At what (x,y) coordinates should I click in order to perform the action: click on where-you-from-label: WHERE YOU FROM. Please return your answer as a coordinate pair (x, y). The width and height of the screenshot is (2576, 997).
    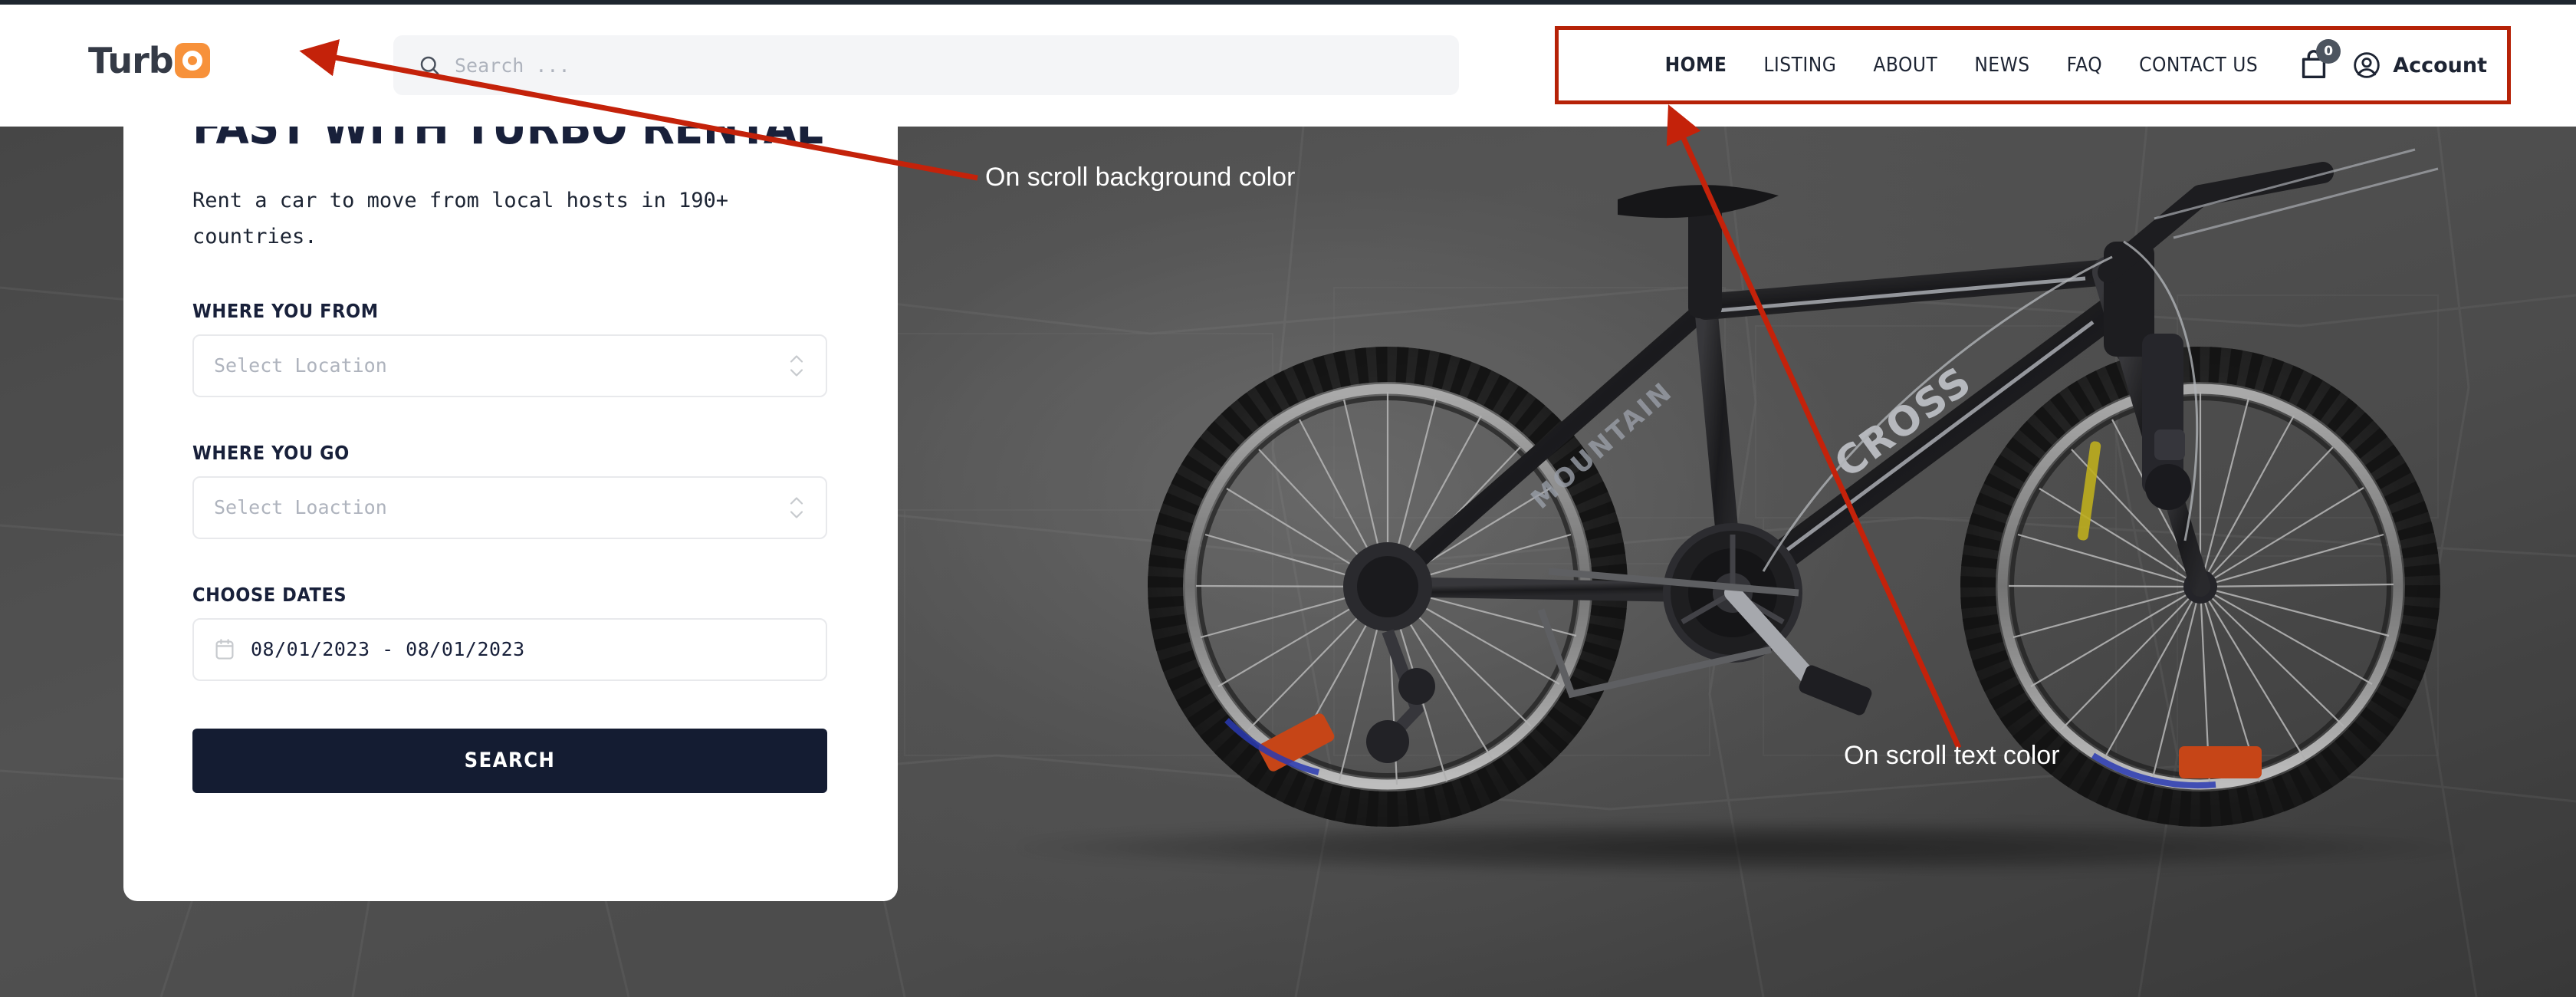
    Looking at the image, I should click on (285, 310).